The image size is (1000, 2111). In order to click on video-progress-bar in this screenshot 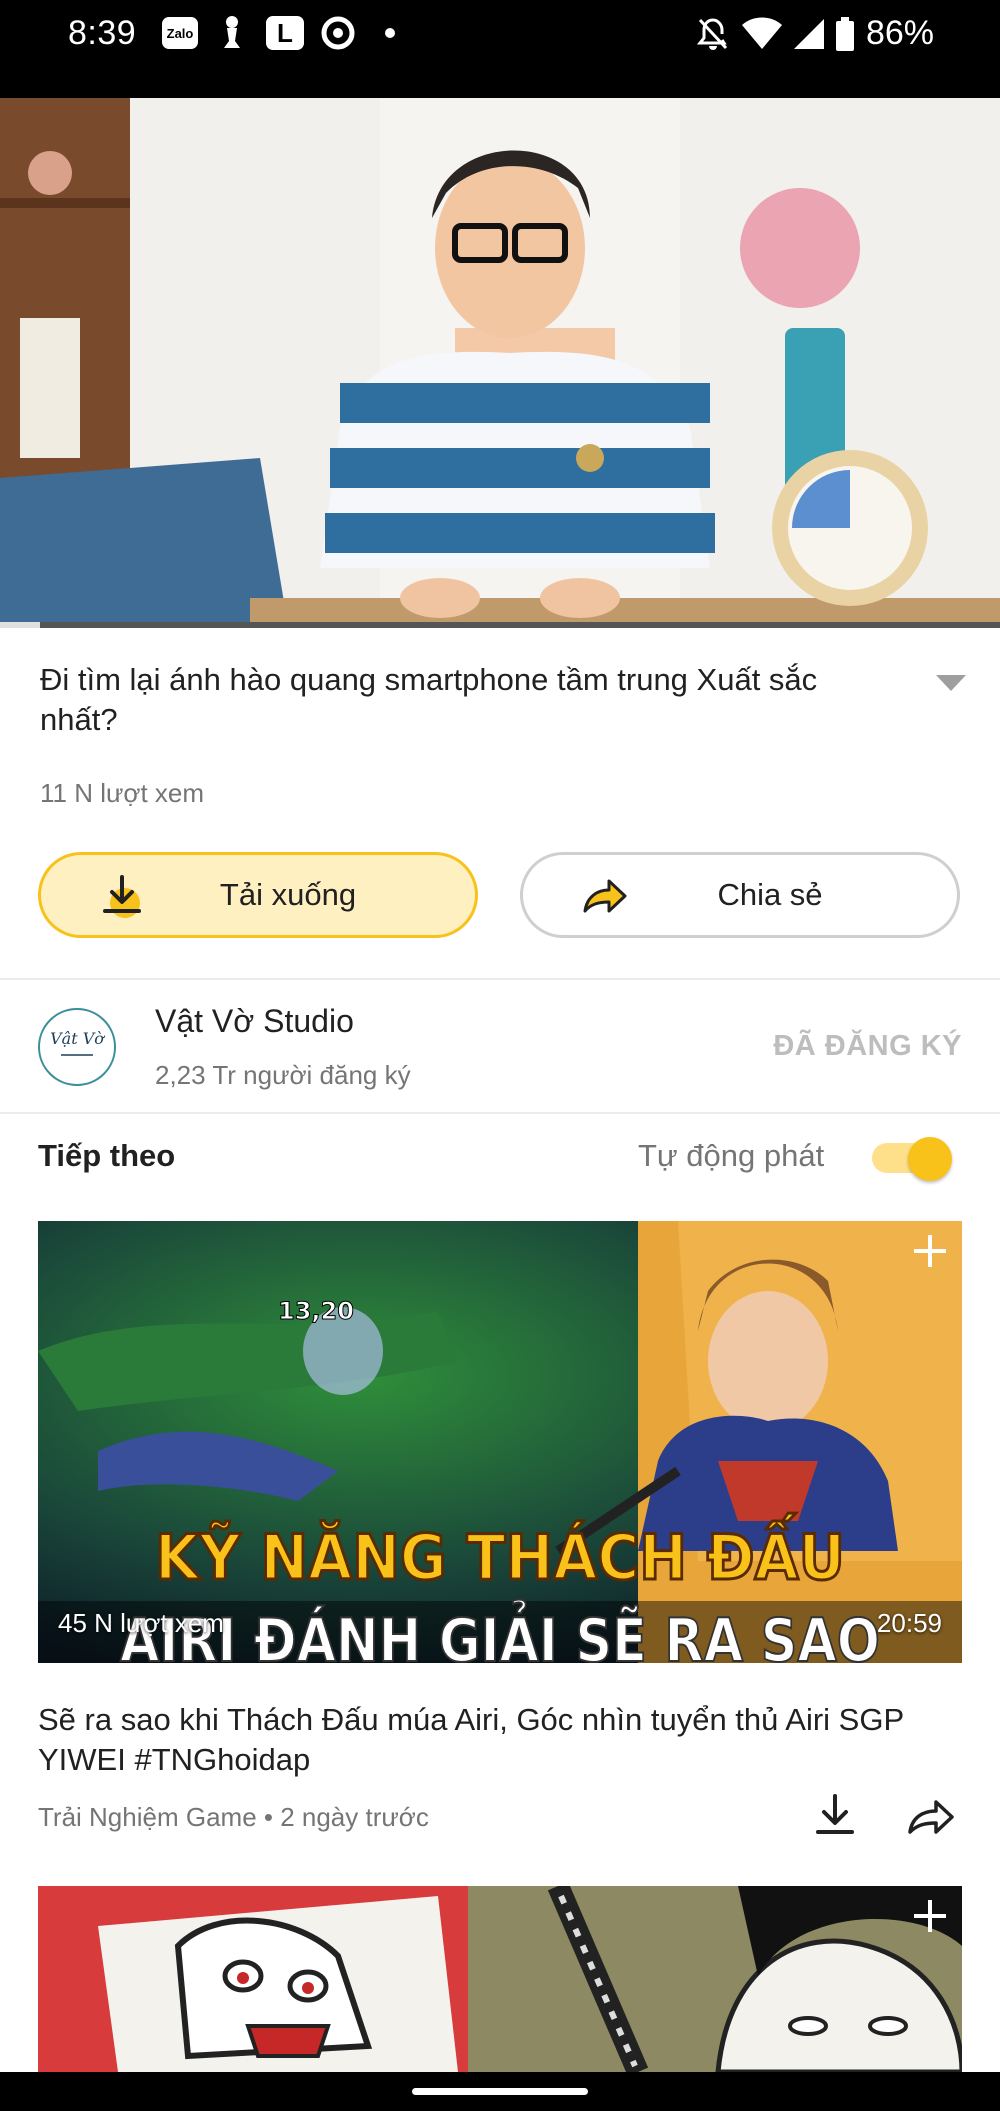, I will do `click(500, 625)`.